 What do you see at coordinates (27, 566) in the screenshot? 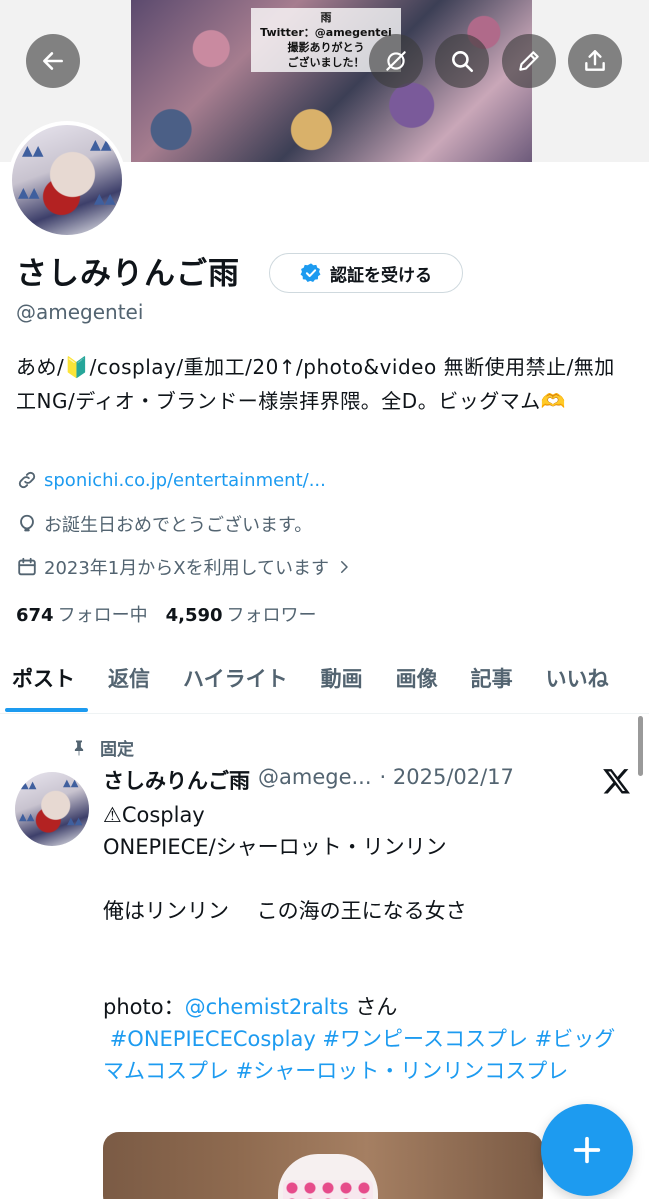
I see `calendar-icon` at bounding box center [27, 566].